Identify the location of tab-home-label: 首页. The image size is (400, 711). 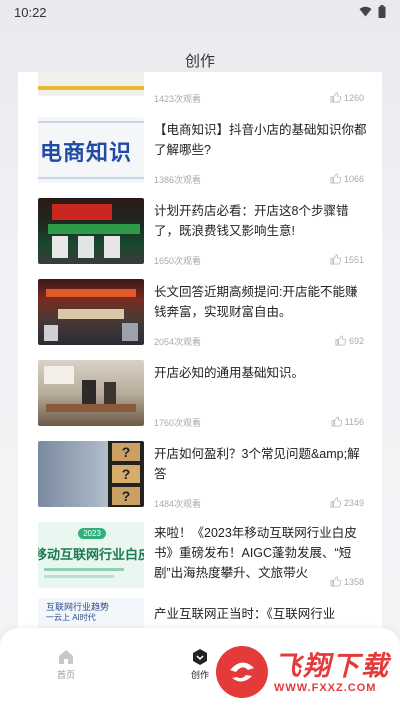
(65, 675).